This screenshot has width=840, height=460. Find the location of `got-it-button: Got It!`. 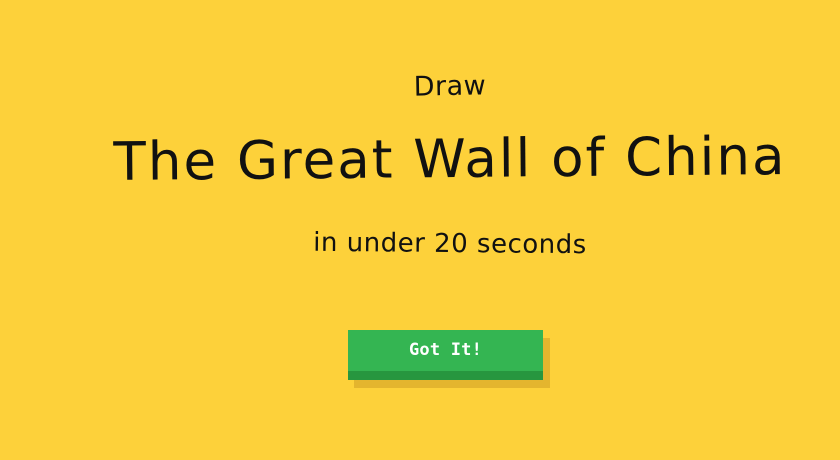

got-it-button: Got It! is located at coordinates (445, 355).